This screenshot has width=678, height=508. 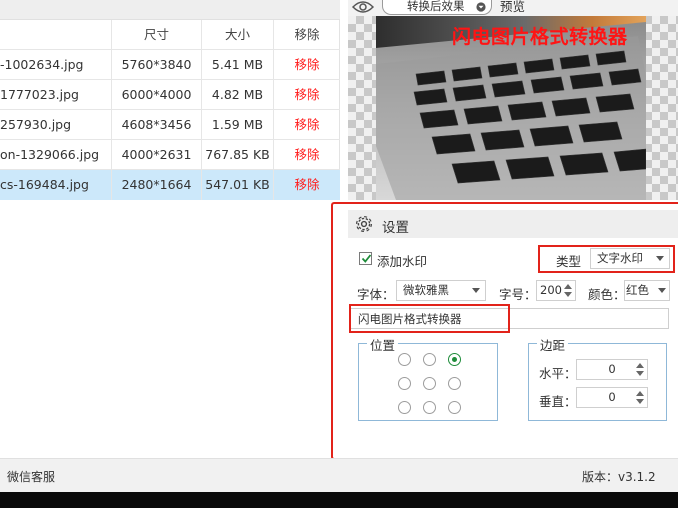 What do you see at coordinates (404, 407) in the screenshot?
I see `position-radio-bottom-left` at bounding box center [404, 407].